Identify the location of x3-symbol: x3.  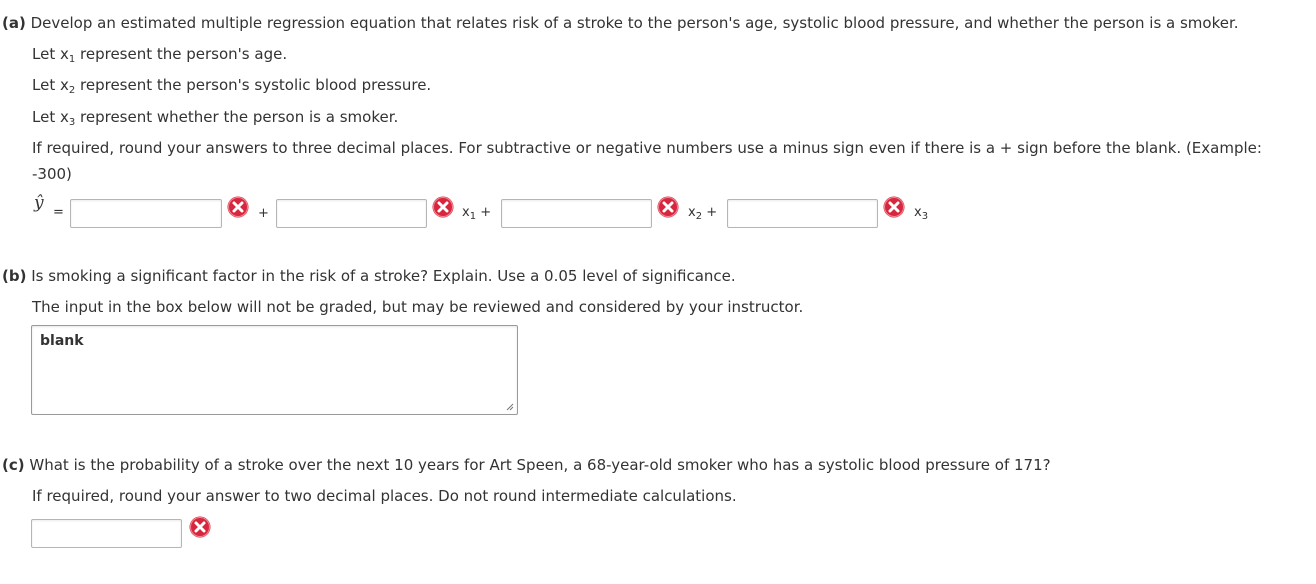
(67, 118).